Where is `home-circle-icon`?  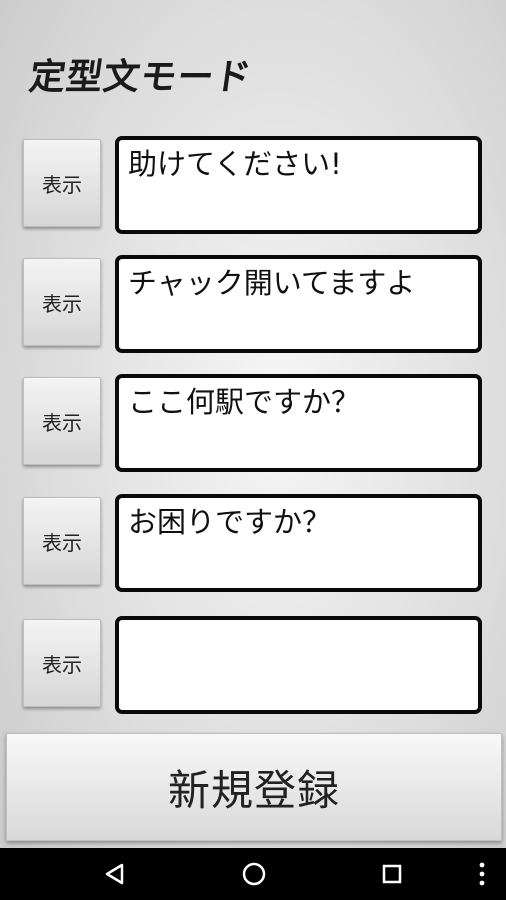 home-circle-icon is located at coordinates (254, 874).